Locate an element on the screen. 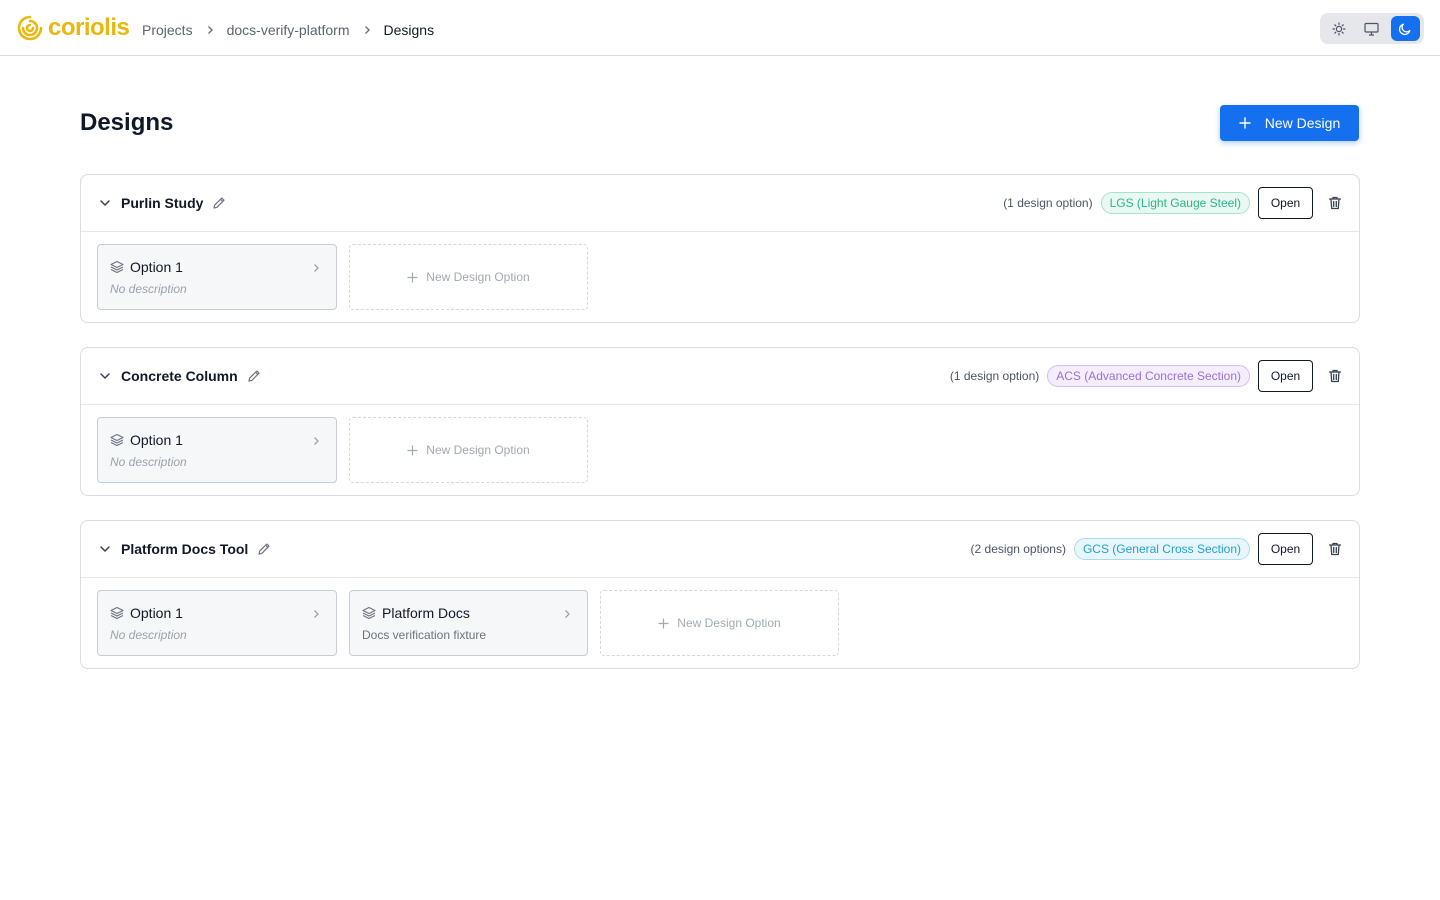 The width and height of the screenshot is (1440, 900). theme-light-button is located at coordinates (1338, 28).